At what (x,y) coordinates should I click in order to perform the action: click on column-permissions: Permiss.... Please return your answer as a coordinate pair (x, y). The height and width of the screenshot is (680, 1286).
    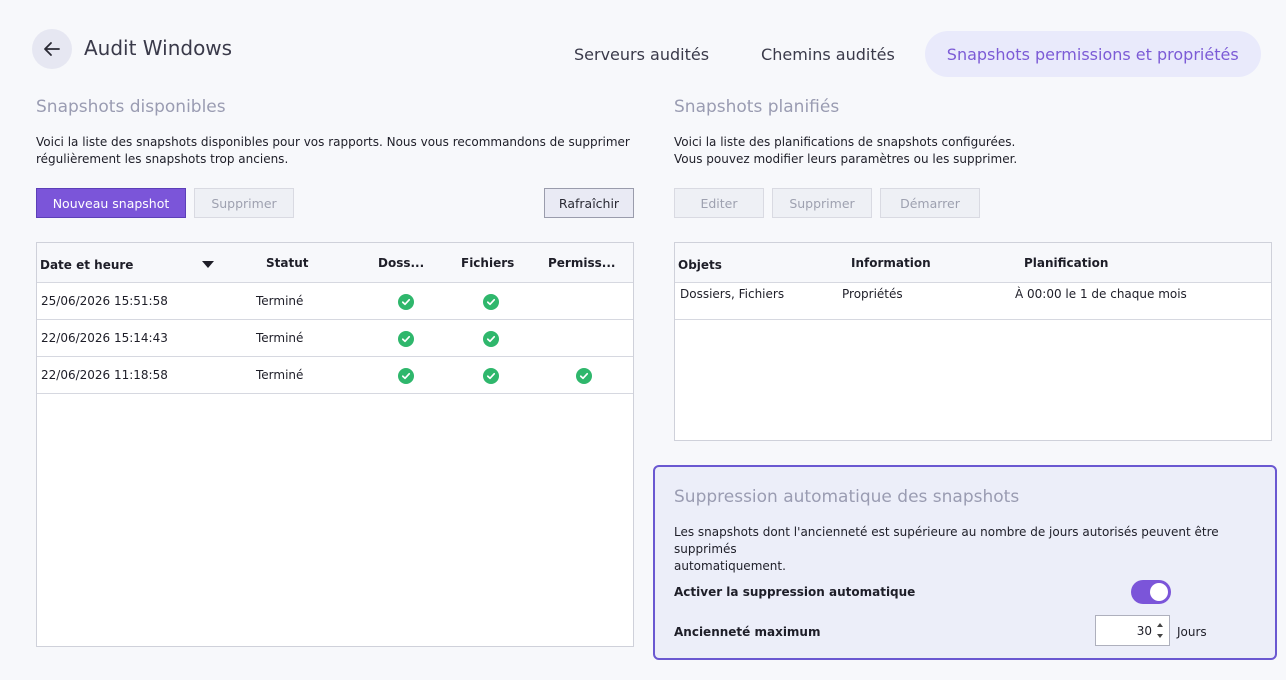
    Looking at the image, I should click on (581, 263).